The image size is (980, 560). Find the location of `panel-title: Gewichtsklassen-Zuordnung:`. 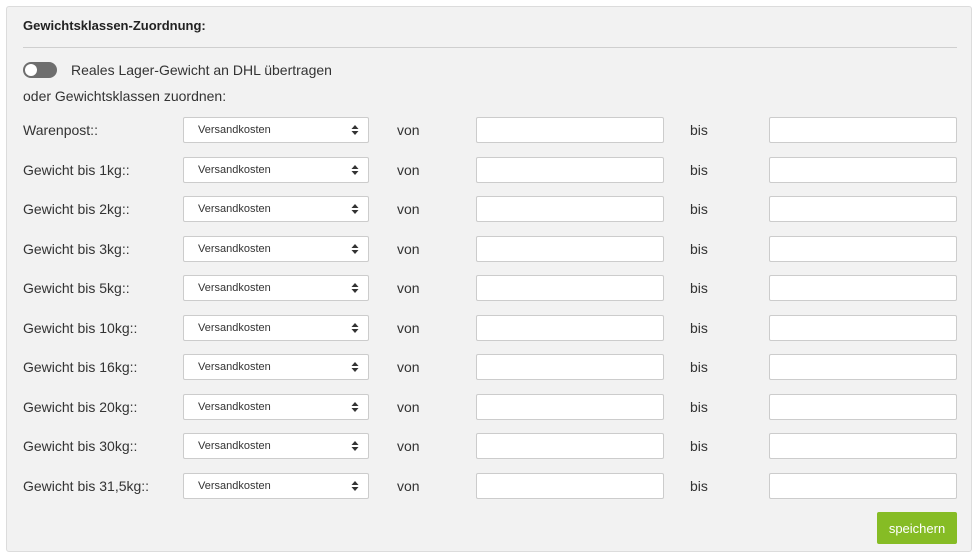

panel-title: Gewichtsklassen-Zuordnung: is located at coordinates (114, 25).